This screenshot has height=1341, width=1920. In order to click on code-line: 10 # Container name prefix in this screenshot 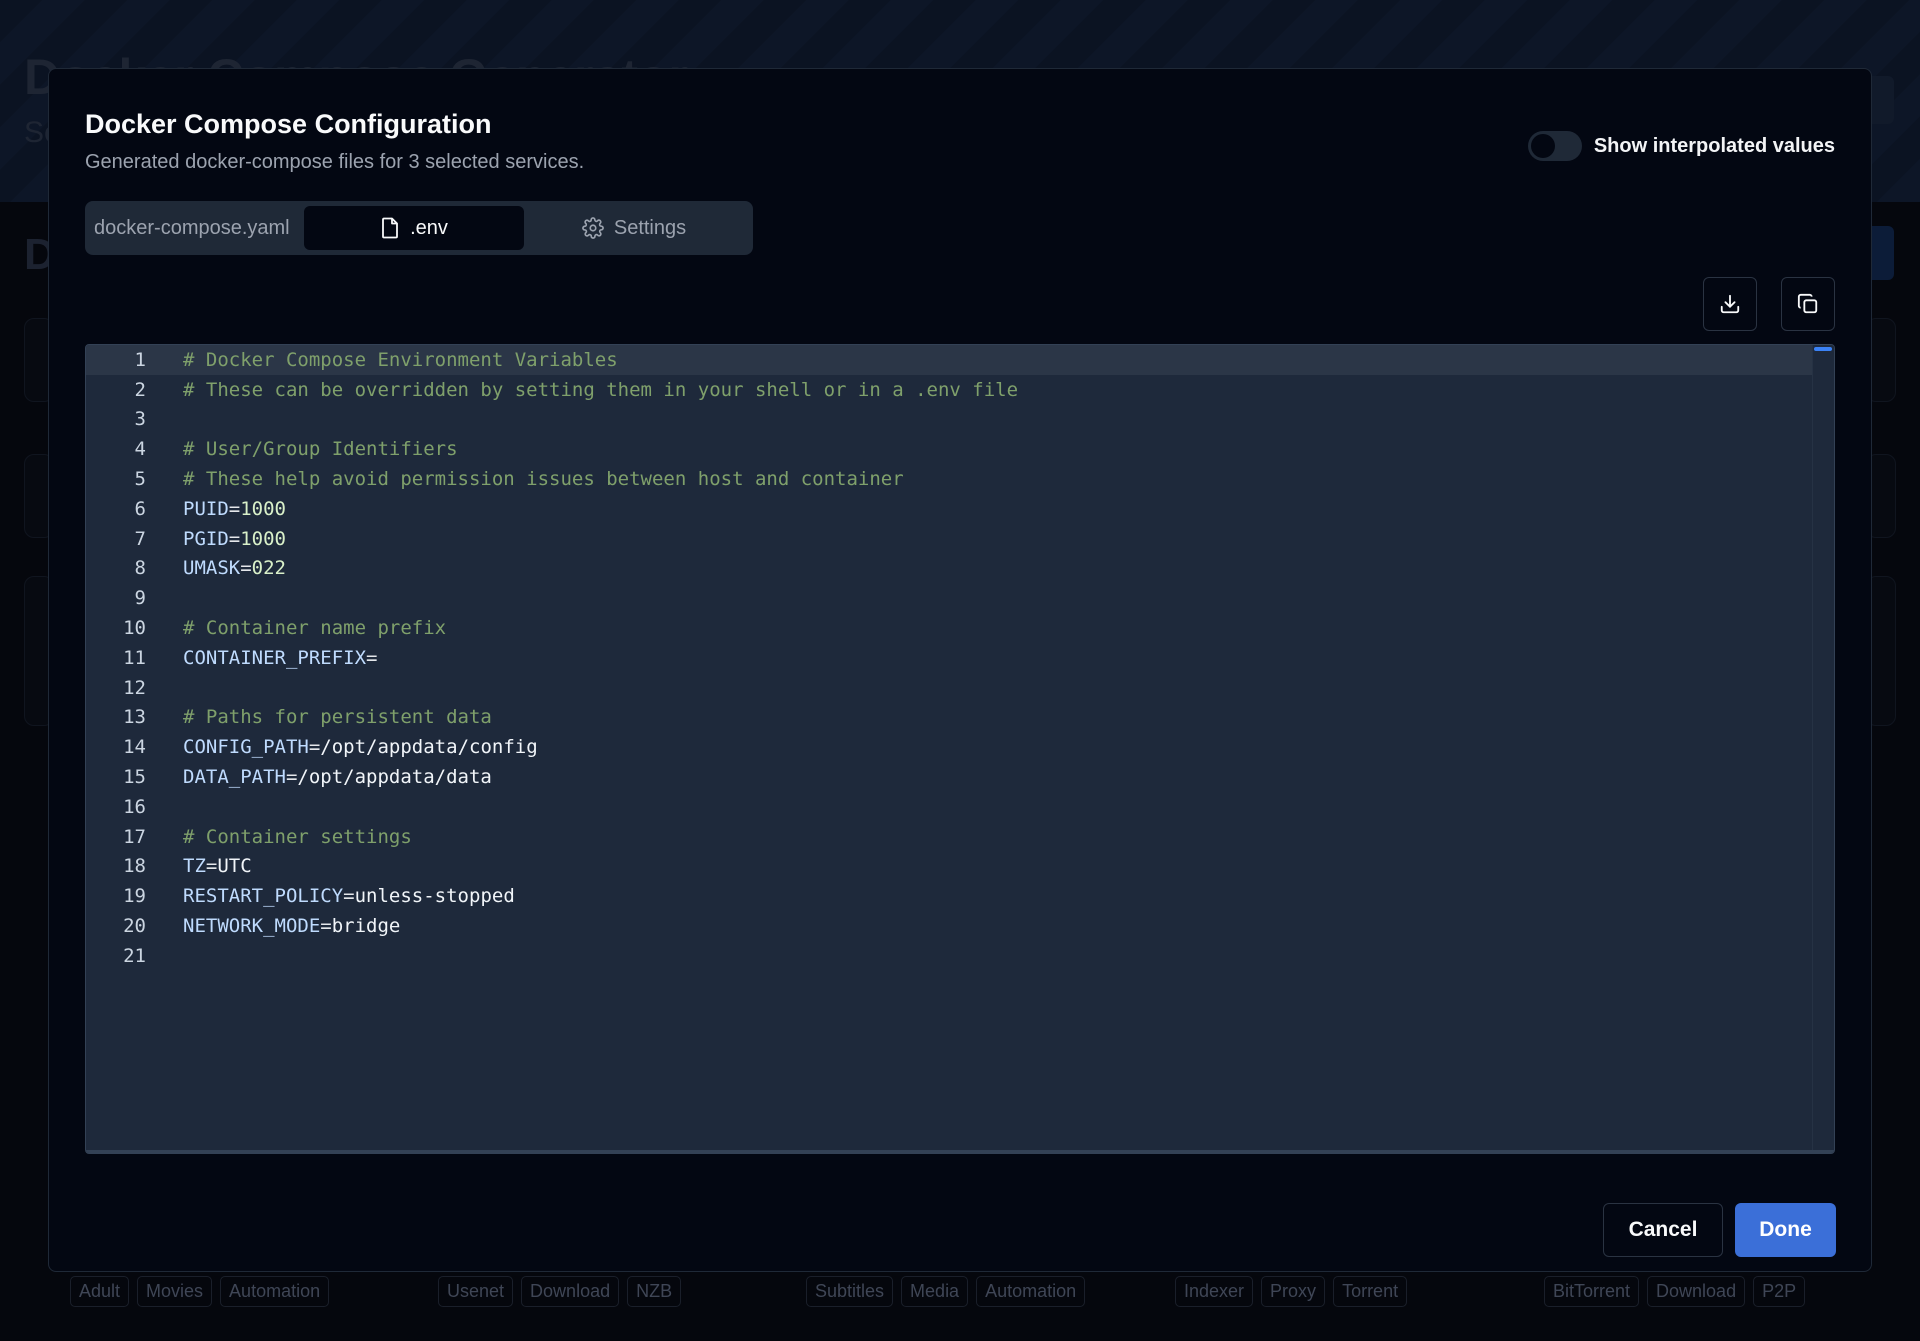, I will do `click(960, 628)`.